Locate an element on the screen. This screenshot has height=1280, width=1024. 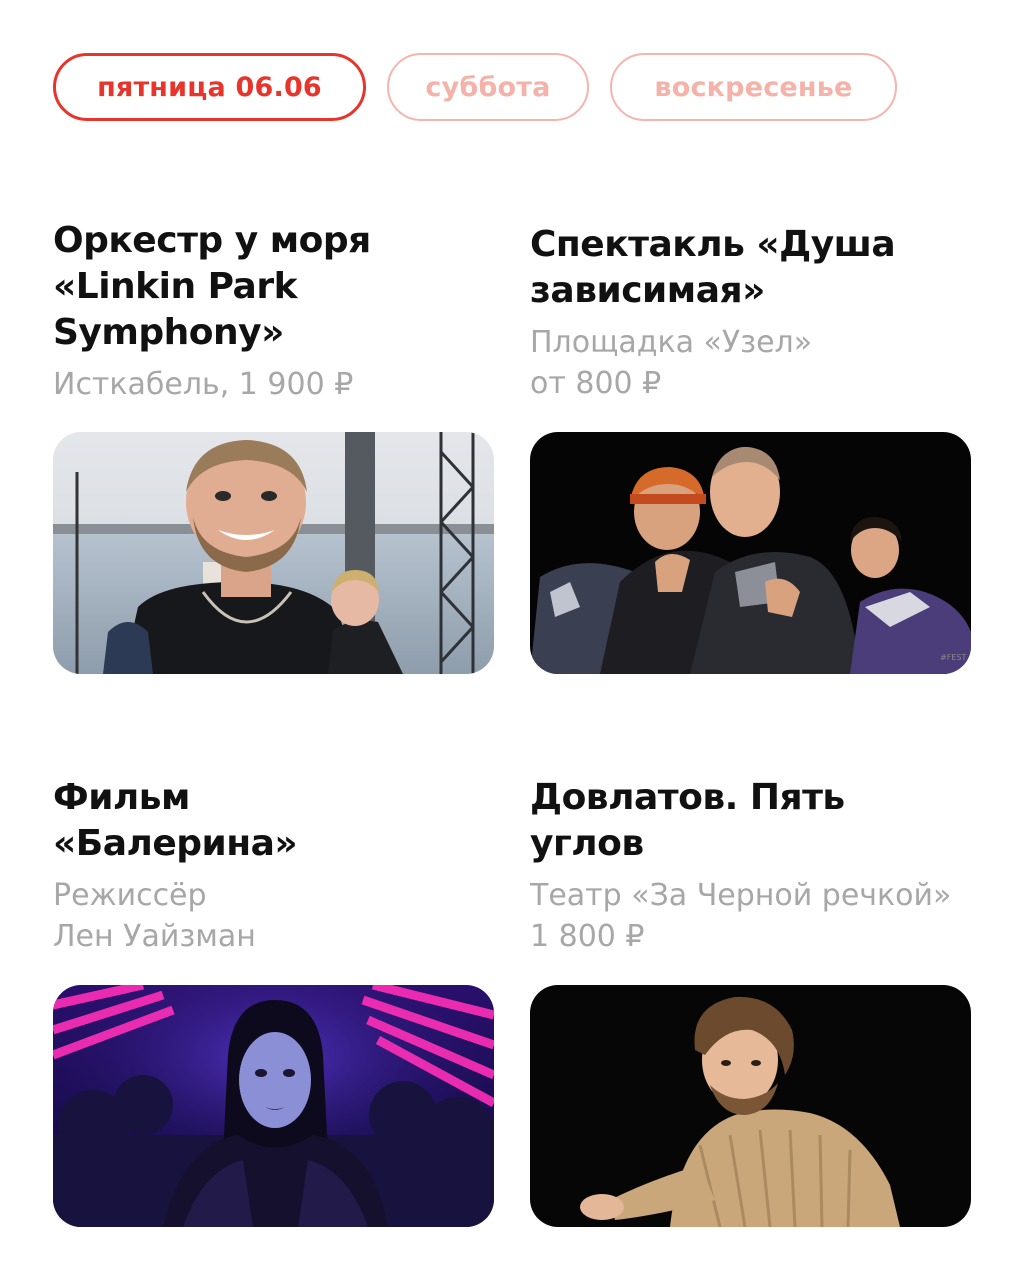
film-still-neon-photo is located at coordinates (273, 1106).